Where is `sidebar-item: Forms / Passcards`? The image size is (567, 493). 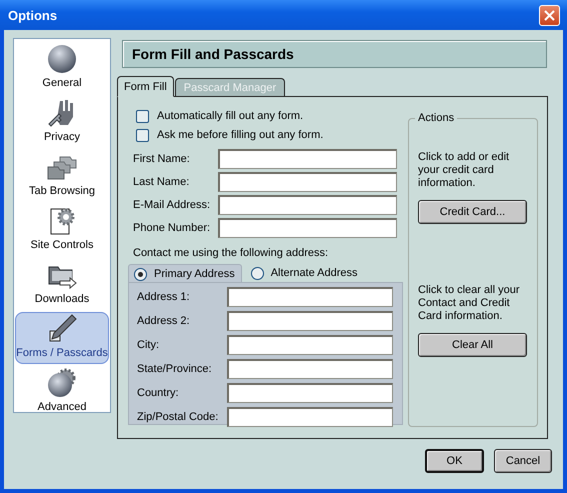 sidebar-item: Forms / Passcards is located at coordinates (62, 338).